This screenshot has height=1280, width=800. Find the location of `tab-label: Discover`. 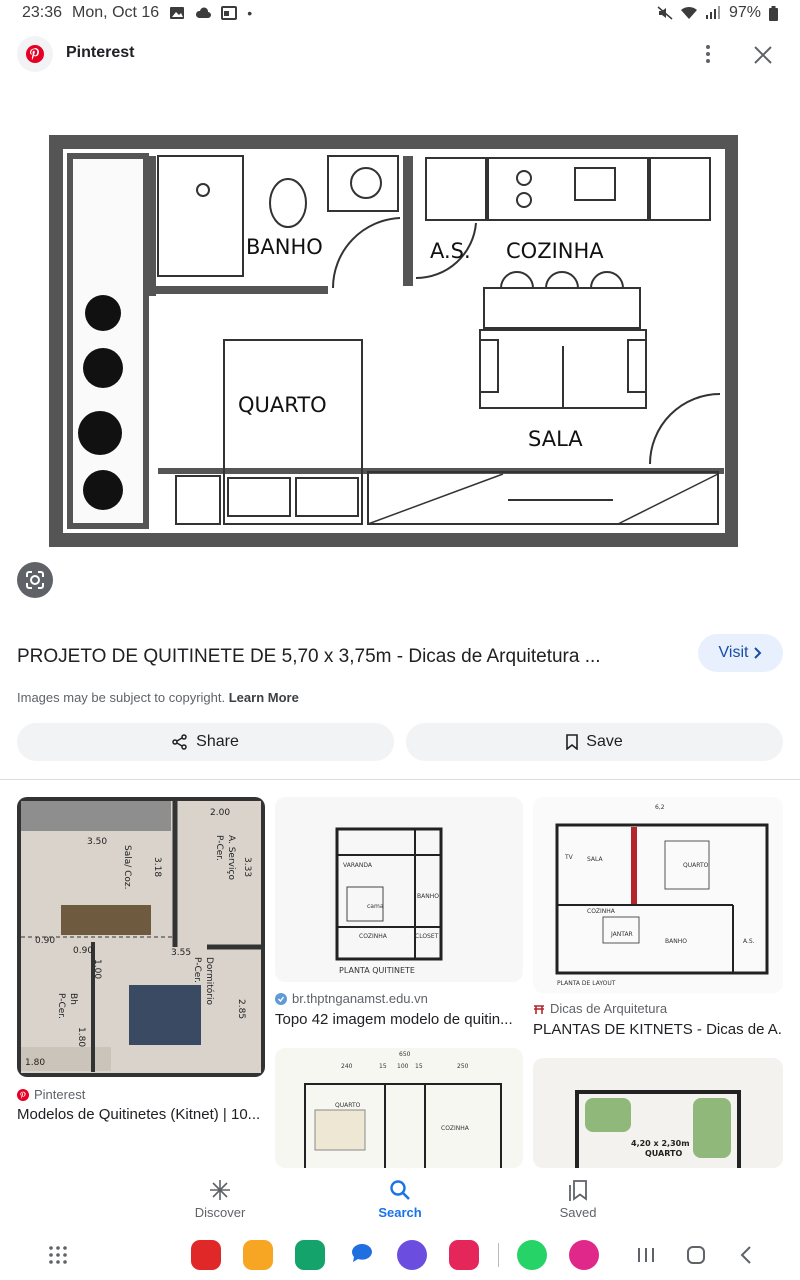

tab-label: Discover is located at coordinates (220, 1212).